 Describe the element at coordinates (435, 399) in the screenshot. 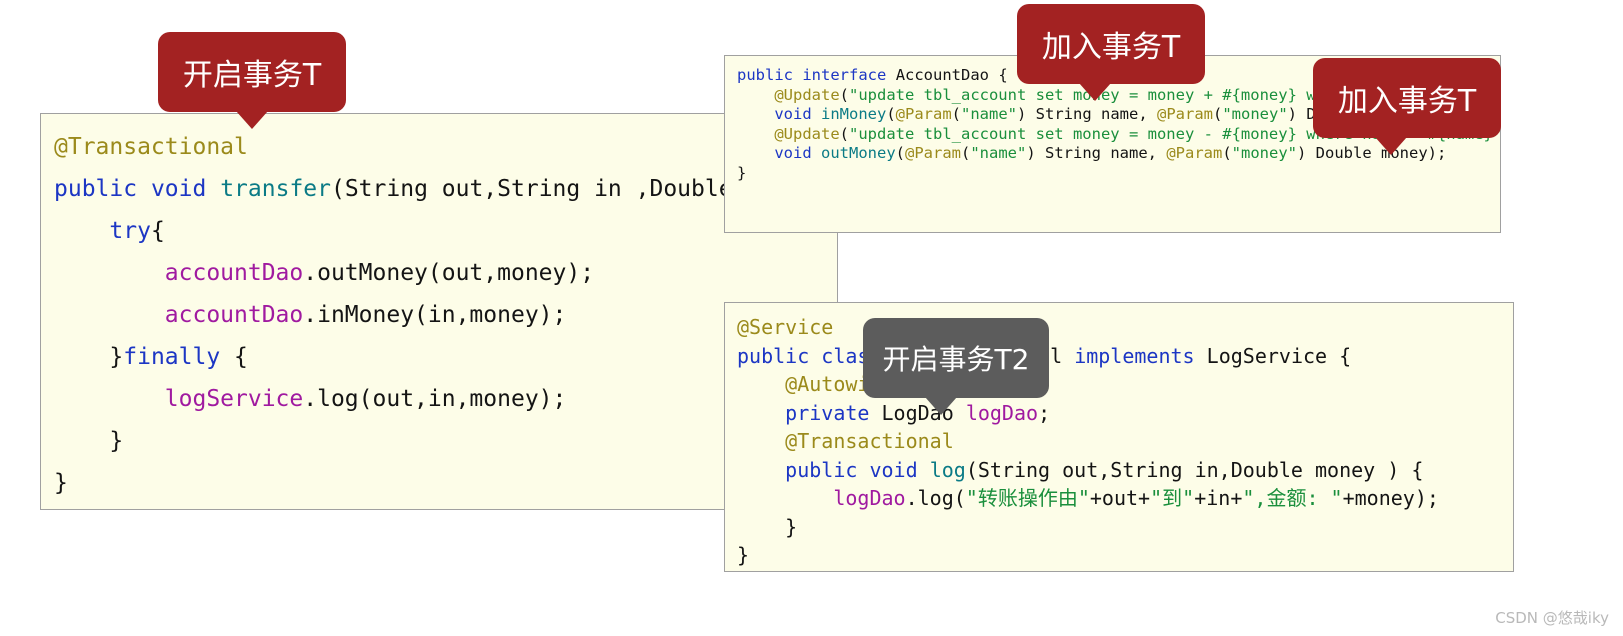

I see `code-token-plain: .log(out,in,money);` at that location.